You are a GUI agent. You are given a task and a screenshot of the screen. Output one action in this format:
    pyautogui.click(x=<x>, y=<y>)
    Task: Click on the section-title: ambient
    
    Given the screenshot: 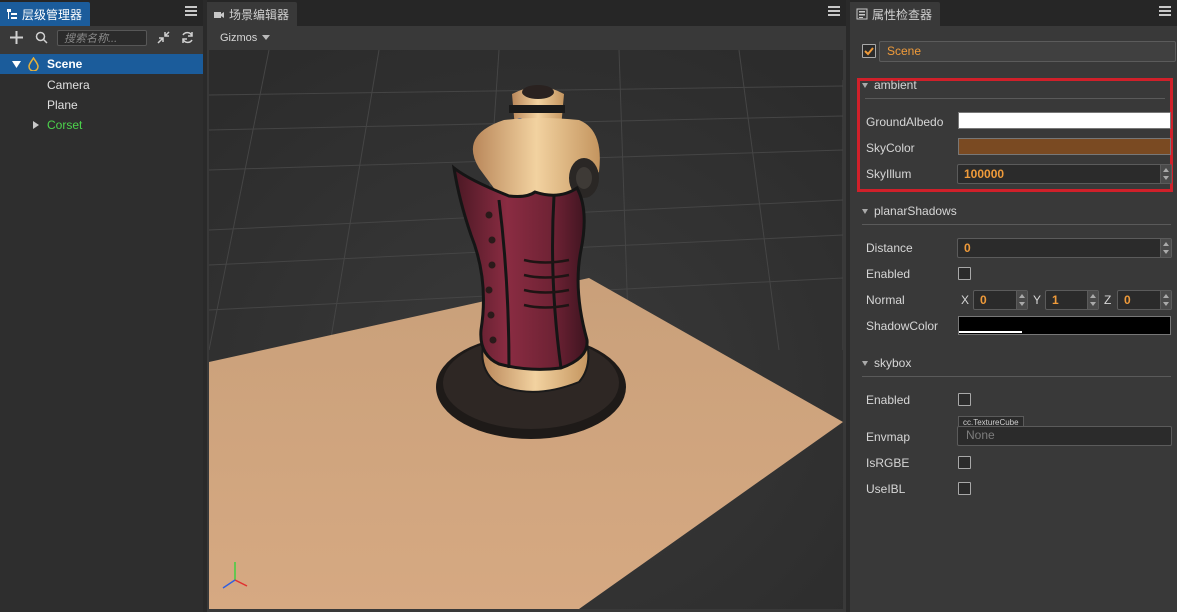 What is the action you would take?
    pyautogui.click(x=895, y=85)
    